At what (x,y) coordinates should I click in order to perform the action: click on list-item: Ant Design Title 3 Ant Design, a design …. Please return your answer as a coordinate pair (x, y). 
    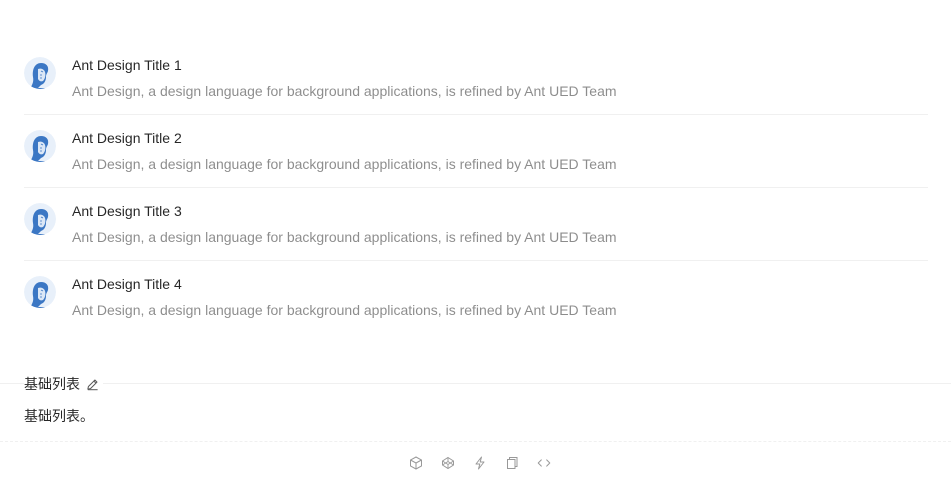
    Looking at the image, I should click on (476, 224).